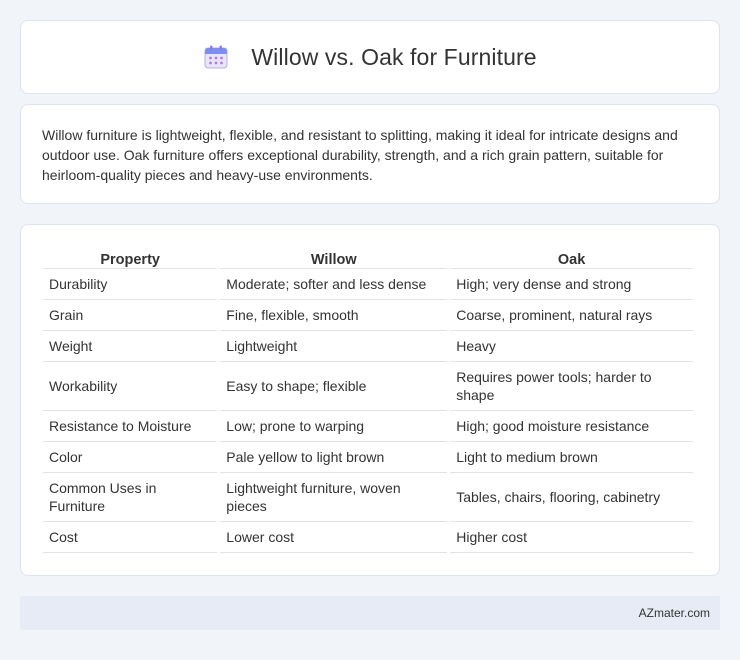 The width and height of the screenshot is (740, 660). I want to click on cell-willow: Moderate; softer and less dense, so click(334, 284).